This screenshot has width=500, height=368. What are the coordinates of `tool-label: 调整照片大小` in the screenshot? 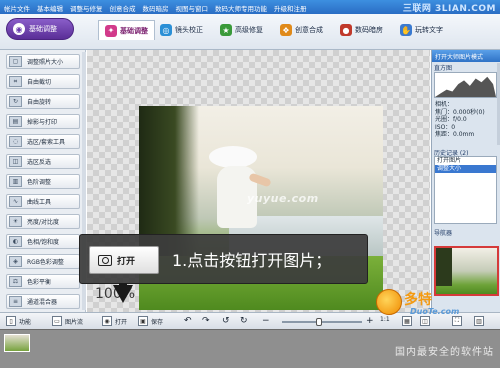 It's located at (45, 62).